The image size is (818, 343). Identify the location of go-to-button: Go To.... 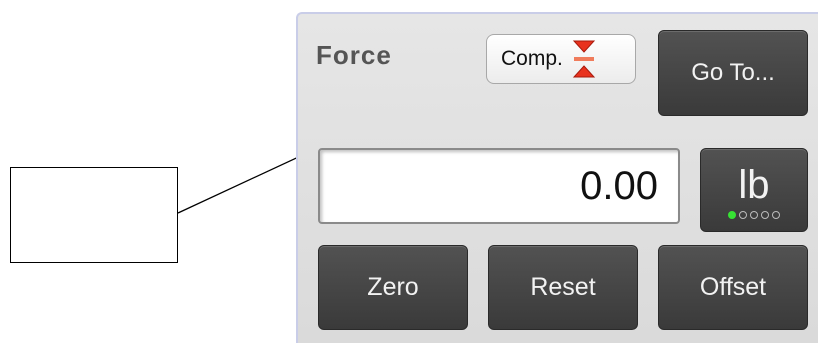
(733, 73).